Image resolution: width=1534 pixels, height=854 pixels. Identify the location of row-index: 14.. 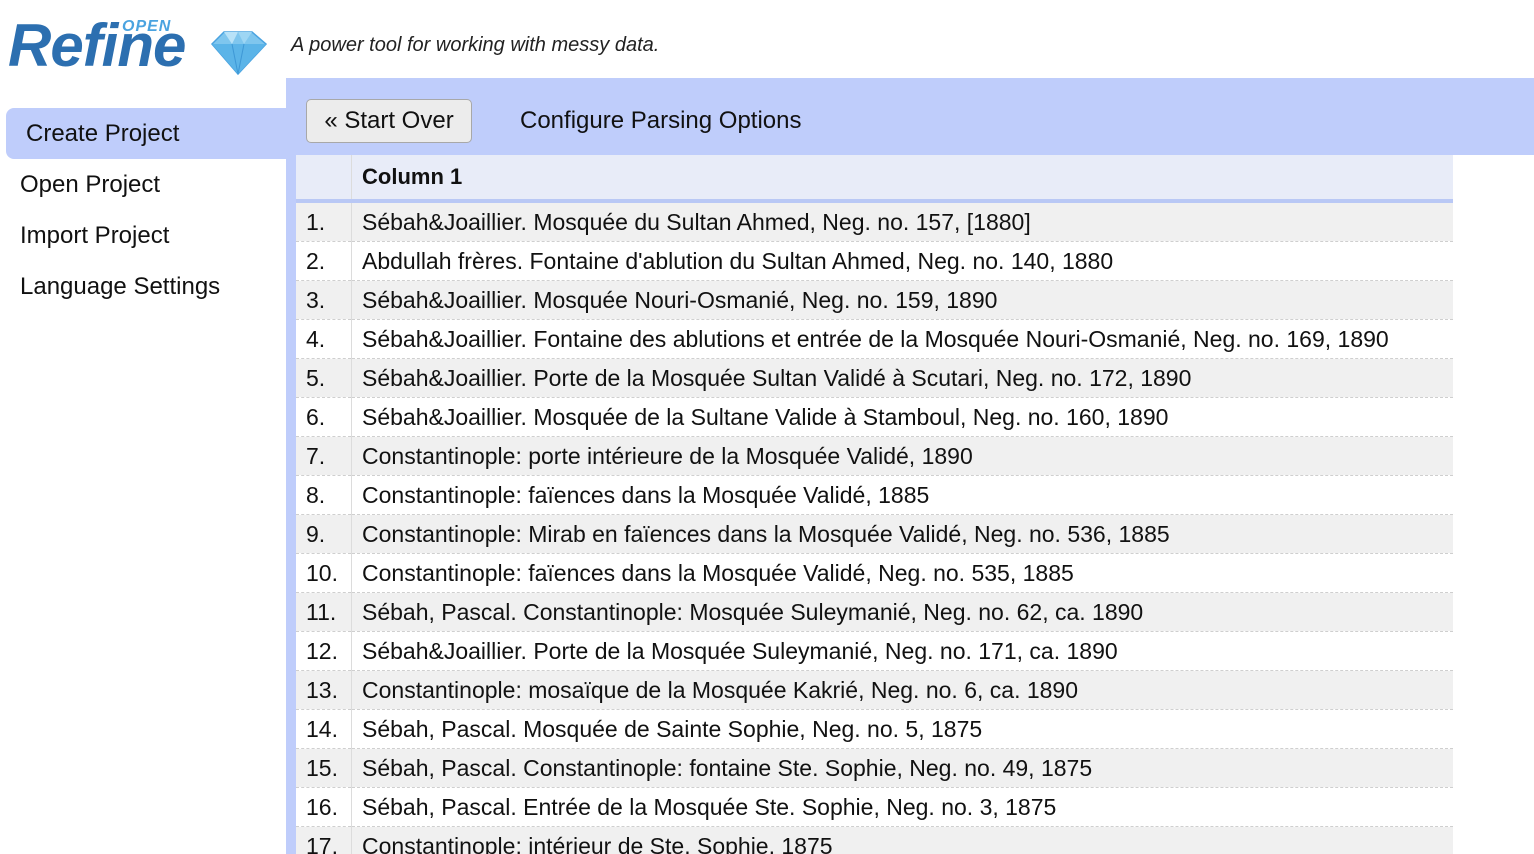
(324, 729).